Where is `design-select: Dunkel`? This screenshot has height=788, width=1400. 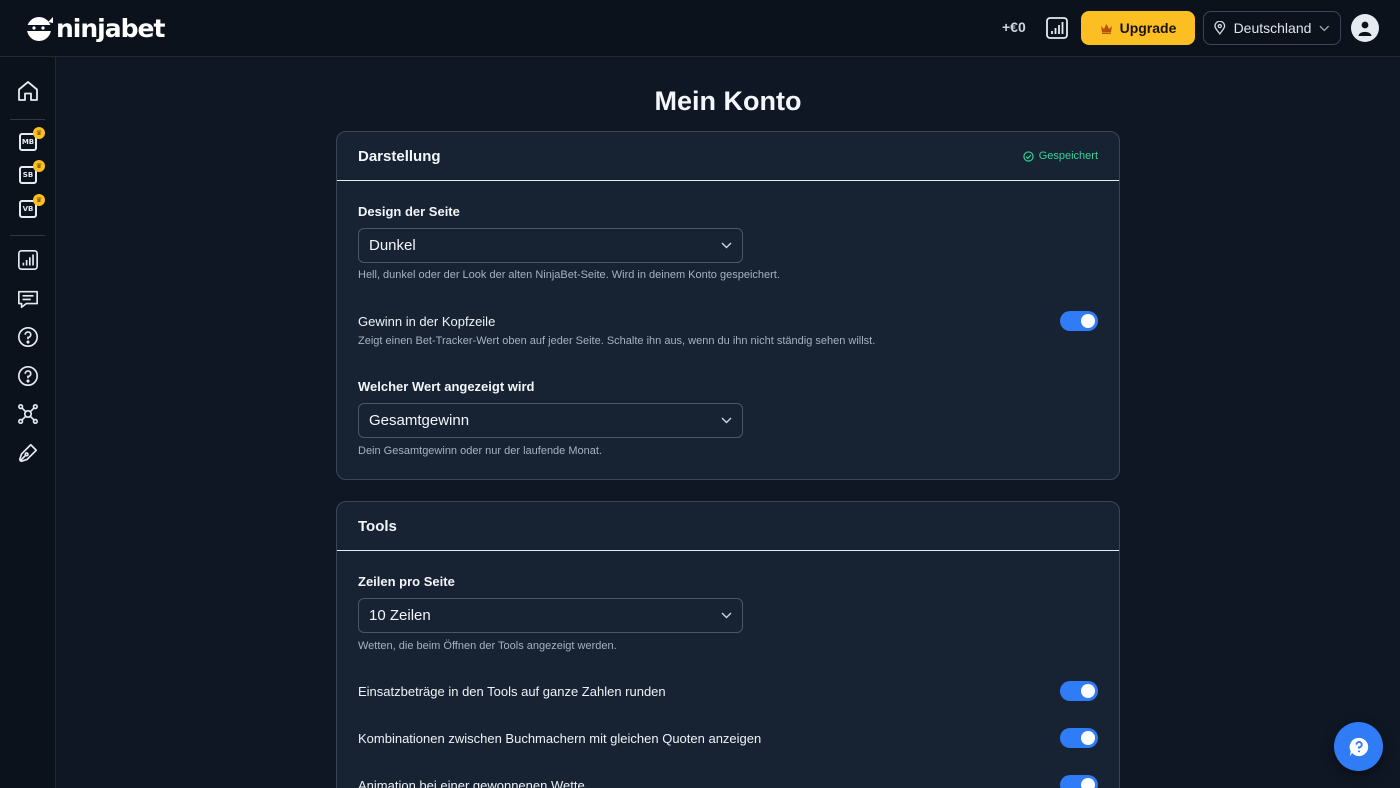
design-select: Dunkel is located at coordinates (550, 245).